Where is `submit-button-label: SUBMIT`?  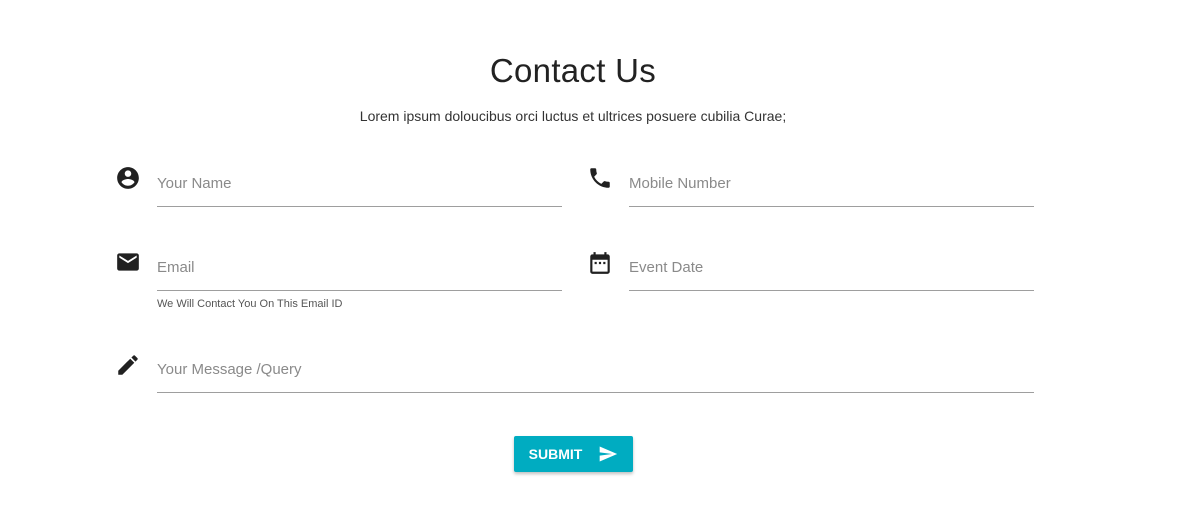
submit-button-label: SUBMIT is located at coordinates (555, 454).